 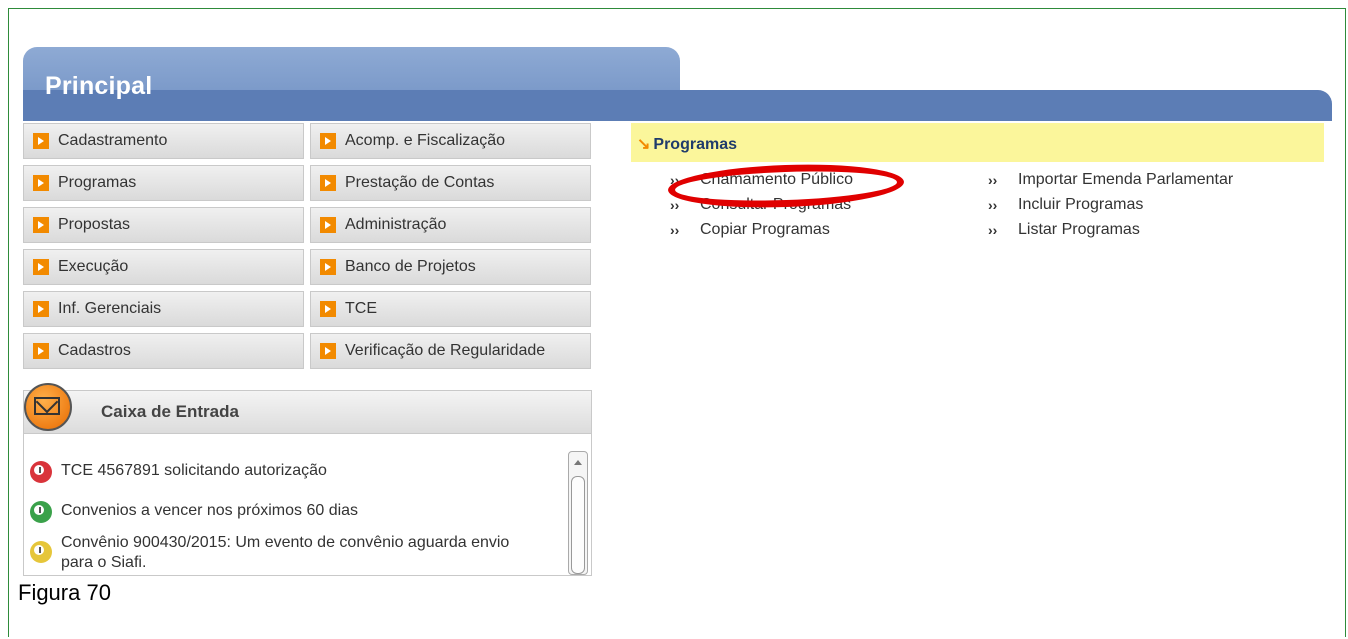 I want to click on menu-item-label: Banco de Projetos, so click(x=410, y=266).